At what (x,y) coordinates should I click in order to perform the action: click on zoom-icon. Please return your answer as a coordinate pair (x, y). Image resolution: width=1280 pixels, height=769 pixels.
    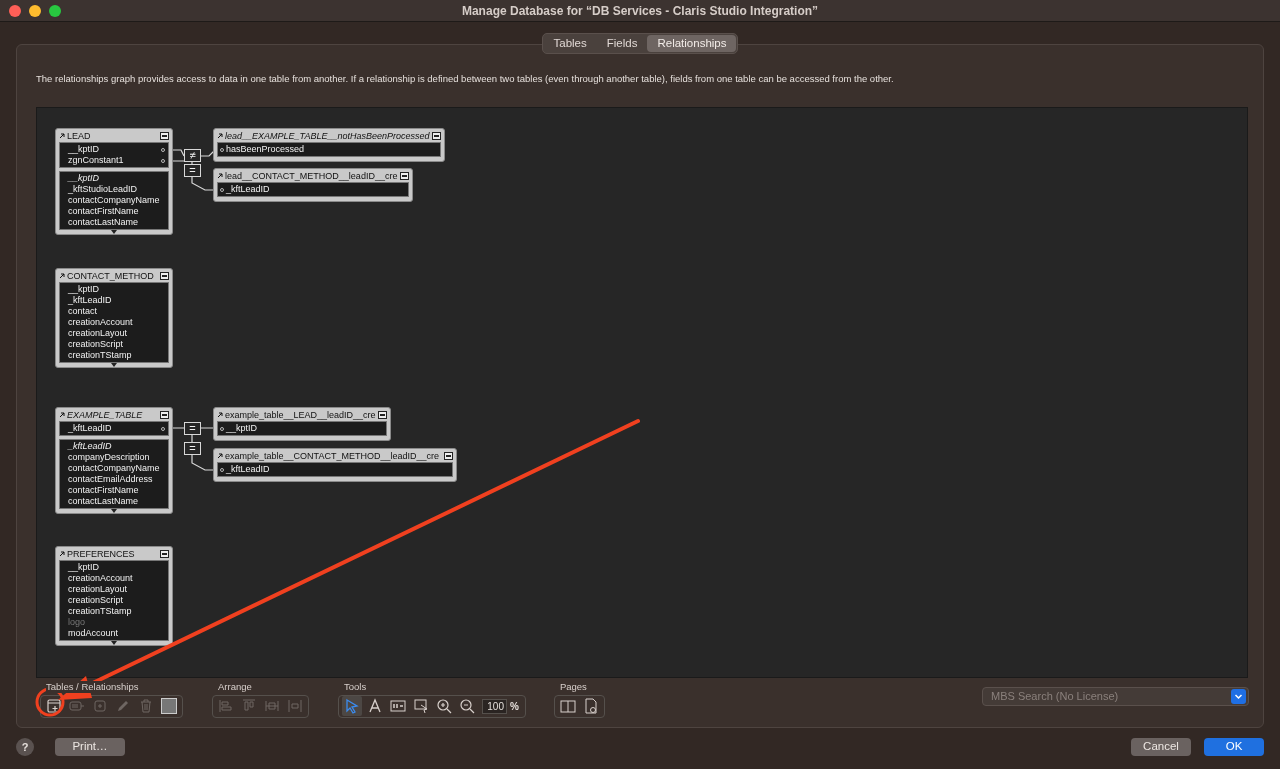
    Looking at the image, I should click on (55, 10).